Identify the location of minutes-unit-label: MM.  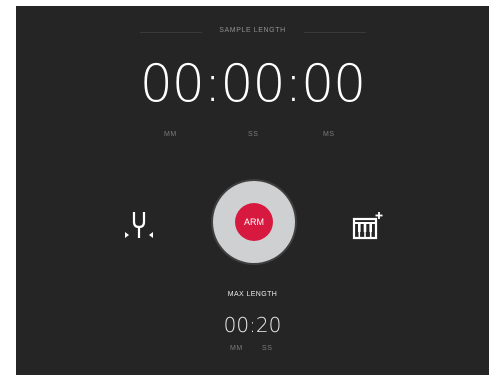
(170, 134).